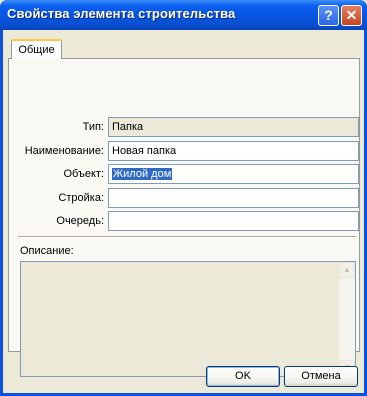 The width and height of the screenshot is (367, 396). What do you see at coordinates (347, 319) in the screenshot?
I see `description-scrollbar: ▲ ▼` at bounding box center [347, 319].